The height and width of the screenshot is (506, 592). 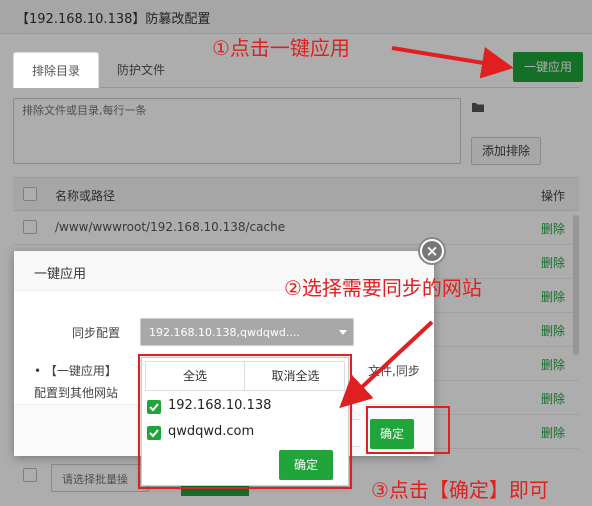 I want to click on arrow-to-site-list, so click(x=386, y=364).